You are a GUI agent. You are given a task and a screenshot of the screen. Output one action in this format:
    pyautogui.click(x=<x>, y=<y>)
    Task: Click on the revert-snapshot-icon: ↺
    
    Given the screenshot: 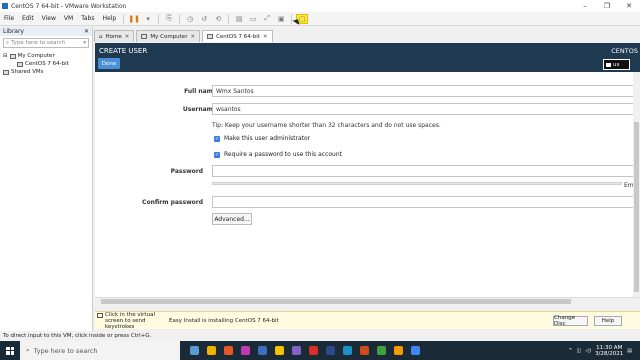 What is the action you would take?
    pyautogui.click(x=204, y=19)
    